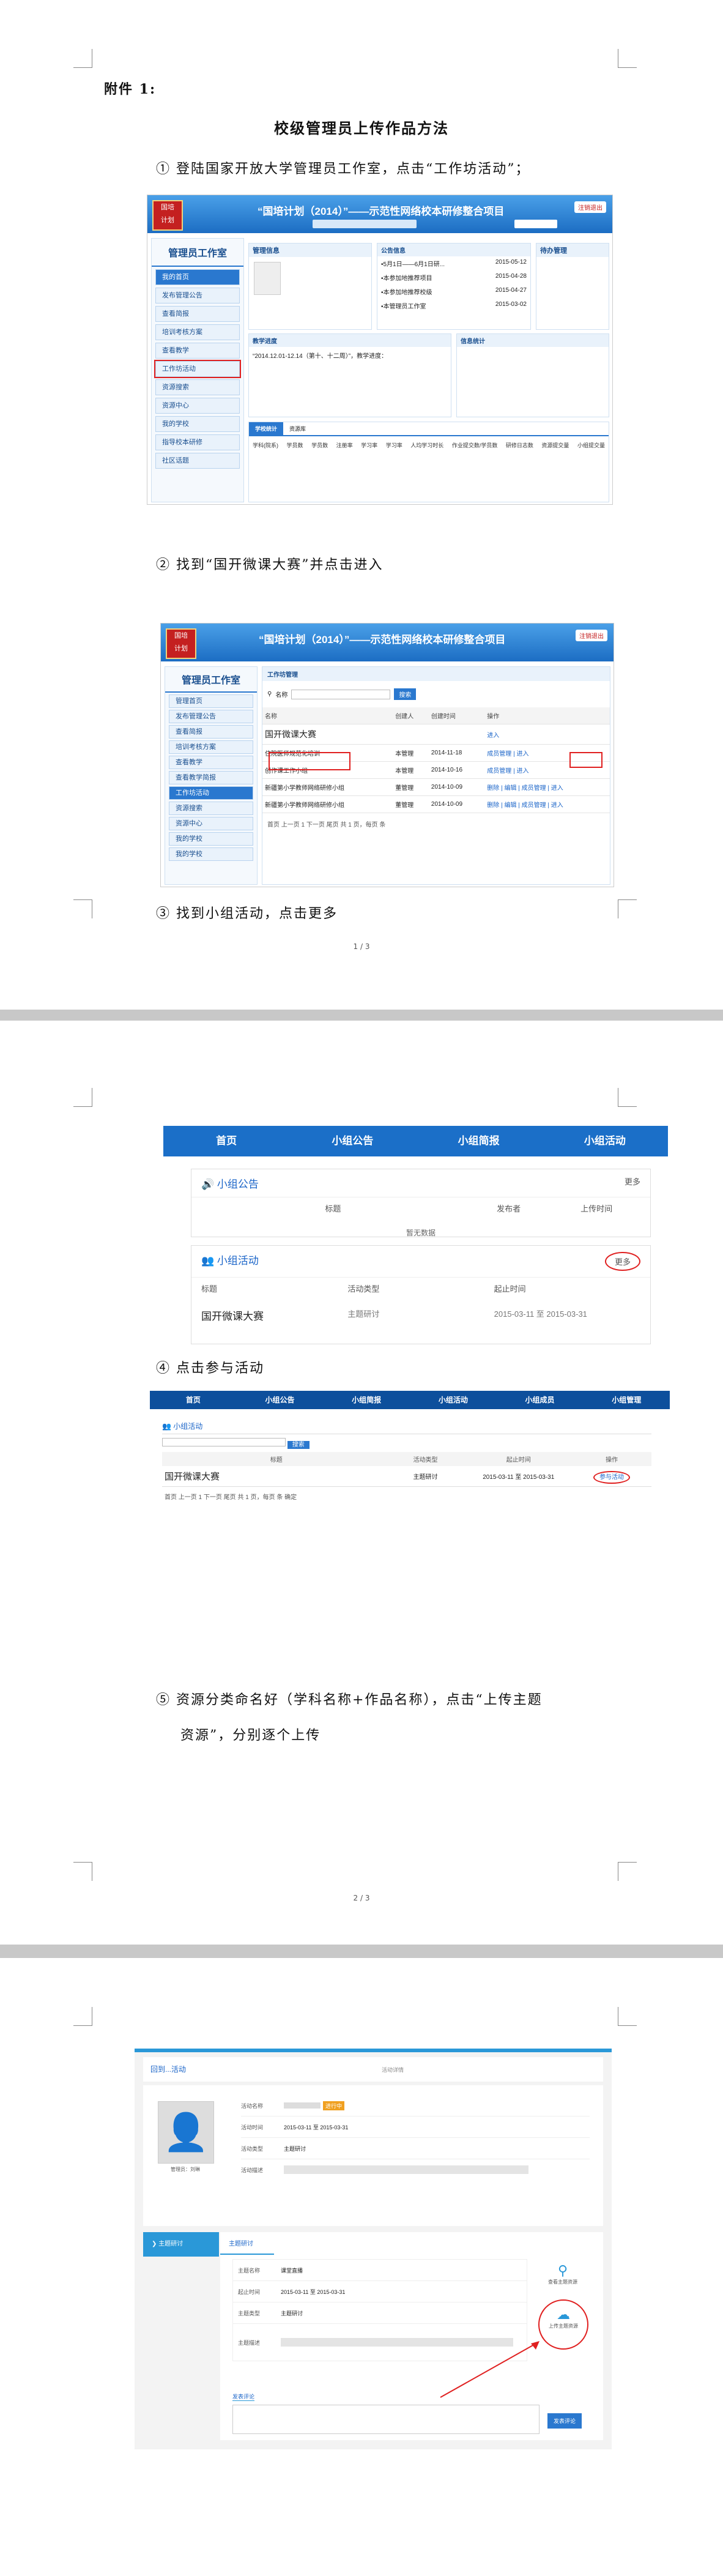  What do you see at coordinates (280, 1400) in the screenshot?
I see `nav-item: 小组公告` at bounding box center [280, 1400].